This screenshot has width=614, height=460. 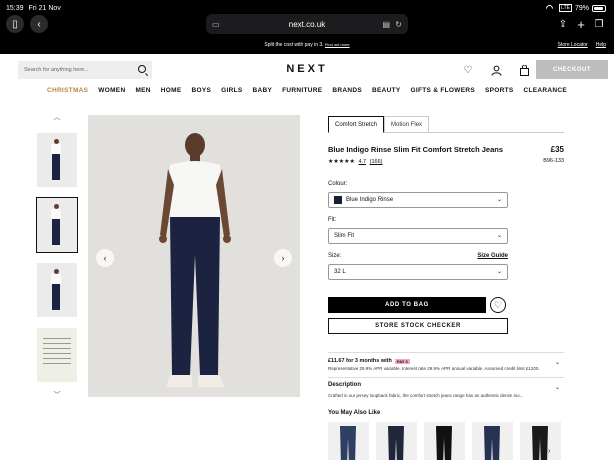 I want to click on nav-sports: SPORTS, so click(x=499, y=90).